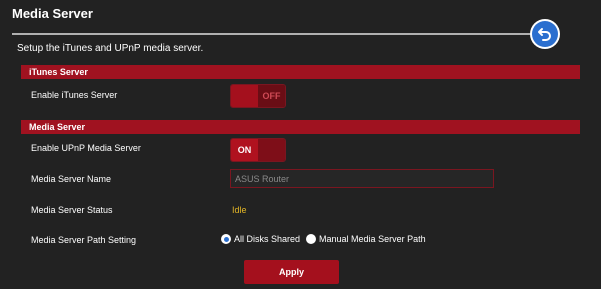 This screenshot has height=289, width=601. What do you see at coordinates (300, 127) in the screenshot?
I see `media-section-header: Media Server` at bounding box center [300, 127].